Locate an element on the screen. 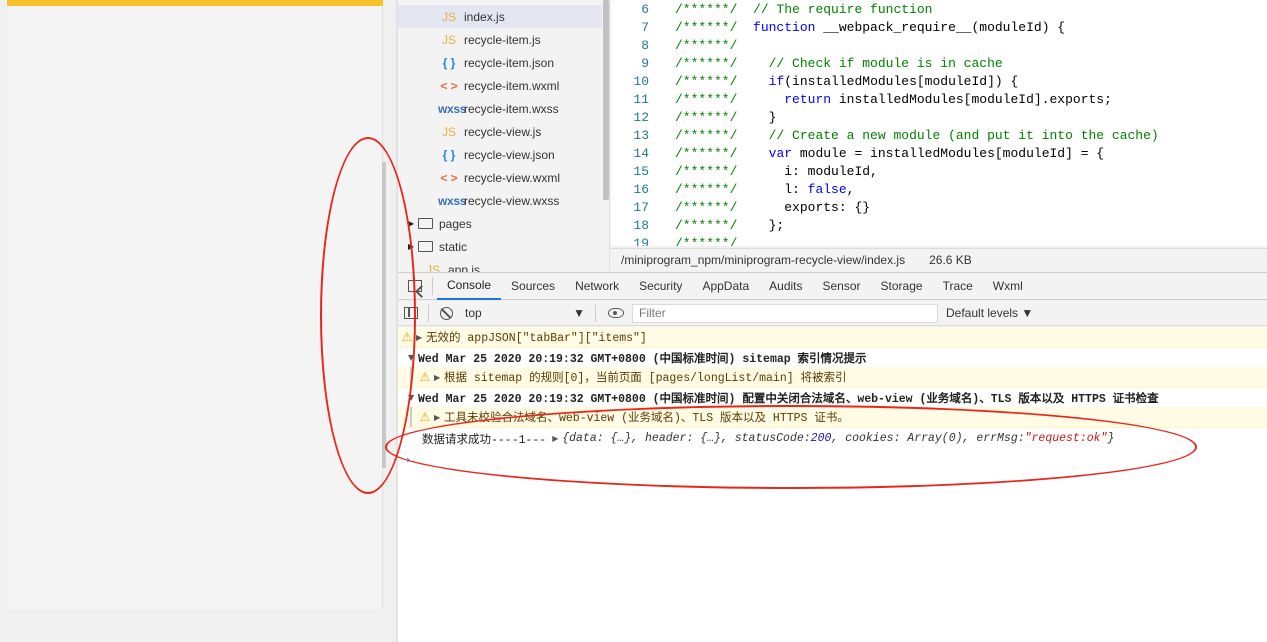  code-line: 8 /******/ is located at coordinates (682, 46).